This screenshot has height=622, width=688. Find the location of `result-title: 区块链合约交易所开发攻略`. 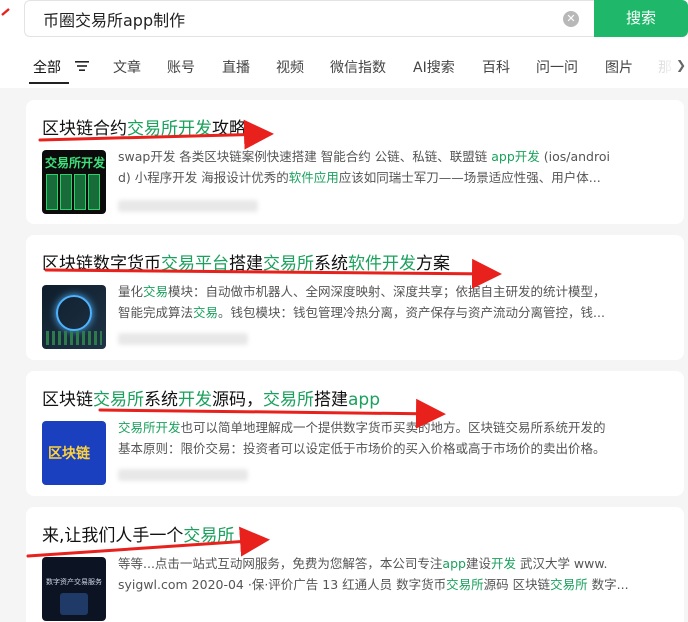

result-title: 区块链合约交易所开发攻略 is located at coordinates (144, 126).